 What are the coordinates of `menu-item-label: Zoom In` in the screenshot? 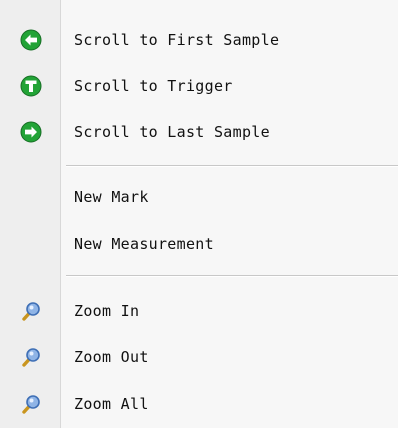 It's located at (107, 311).